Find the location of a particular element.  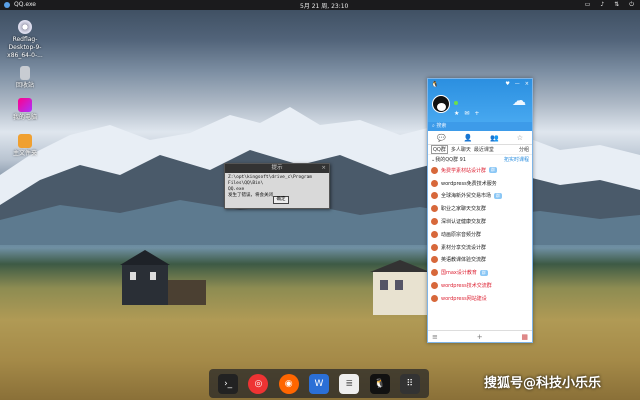

group-list-item: 职业之家聊天交友群 is located at coordinates (480, 208).